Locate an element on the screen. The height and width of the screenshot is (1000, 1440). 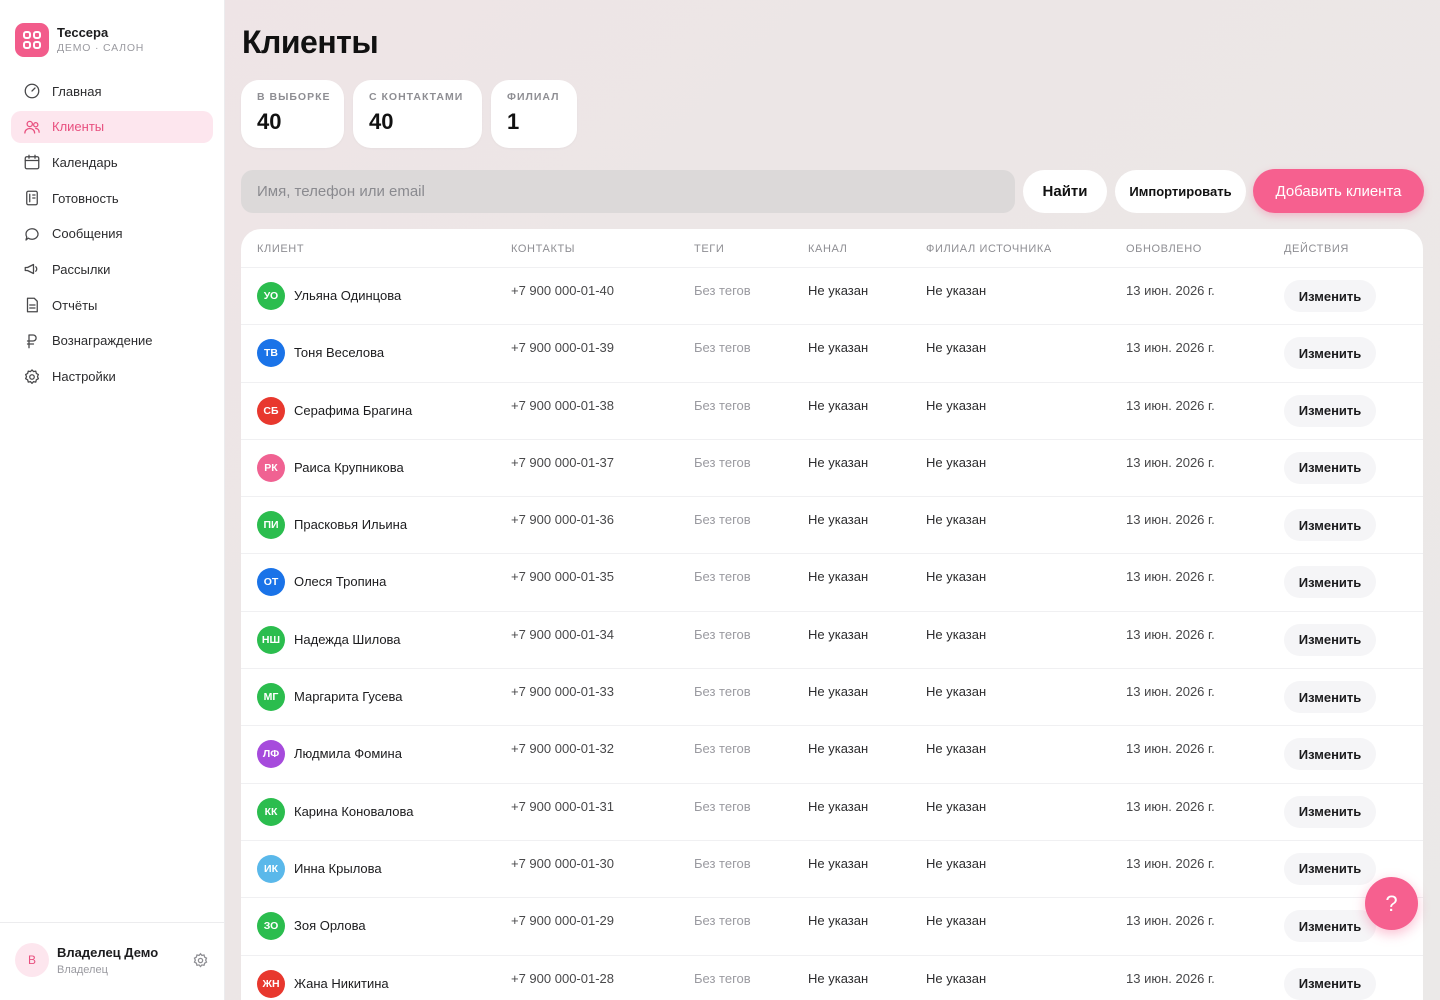
stat-value: 1 is located at coordinates (513, 121).